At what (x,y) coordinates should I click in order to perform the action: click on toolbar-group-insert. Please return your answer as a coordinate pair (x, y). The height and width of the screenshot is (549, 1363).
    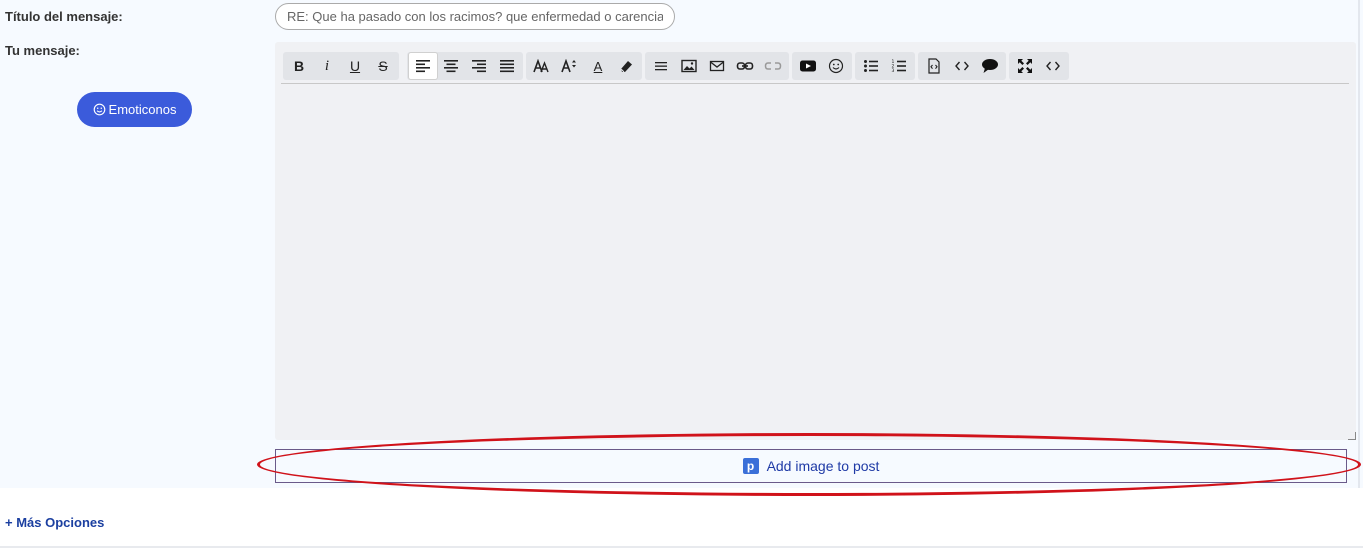
    Looking at the image, I should click on (717, 66).